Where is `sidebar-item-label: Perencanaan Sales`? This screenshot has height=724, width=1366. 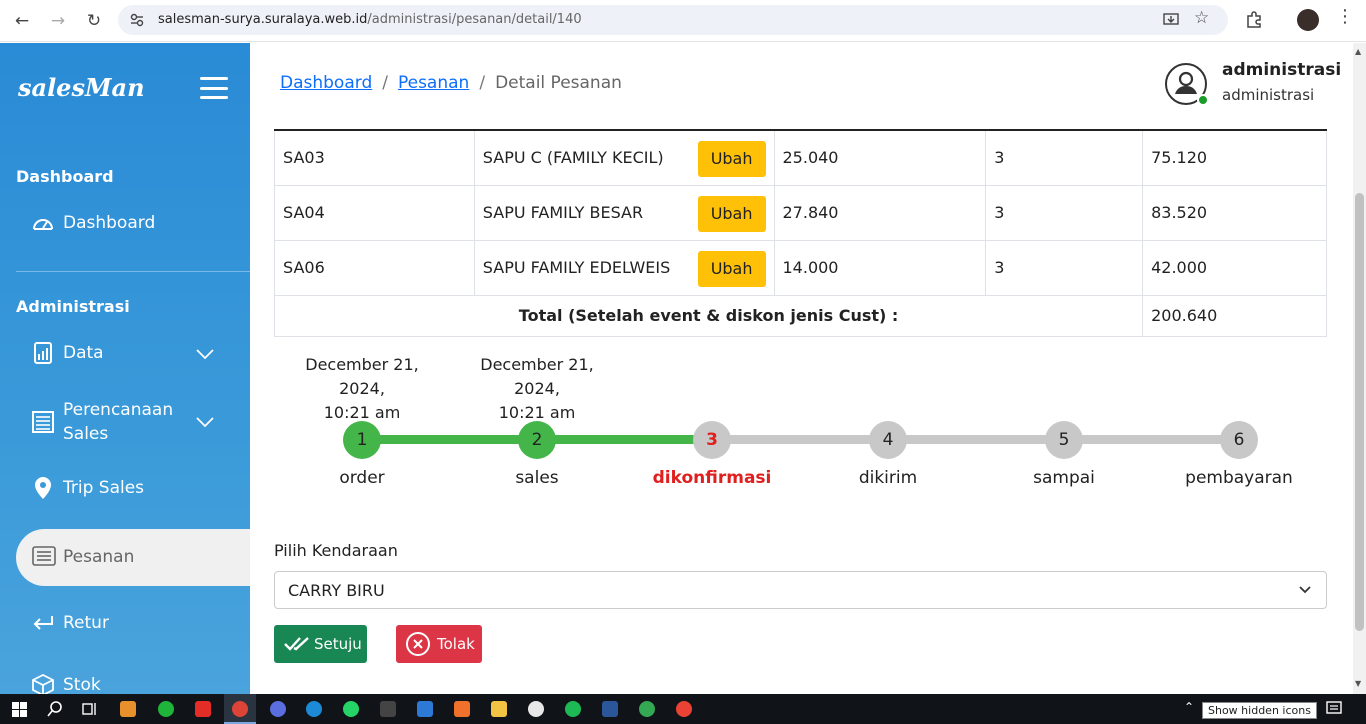
sidebar-item-label: Perencanaan Sales is located at coordinates (118, 422).